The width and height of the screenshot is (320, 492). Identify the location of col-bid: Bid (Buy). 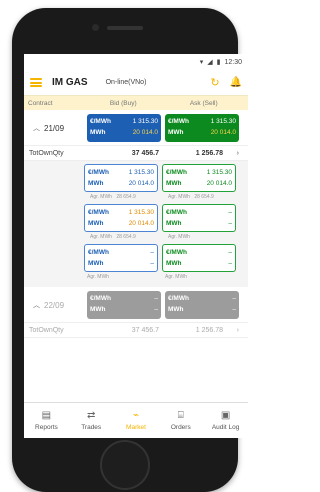
(123, 103).